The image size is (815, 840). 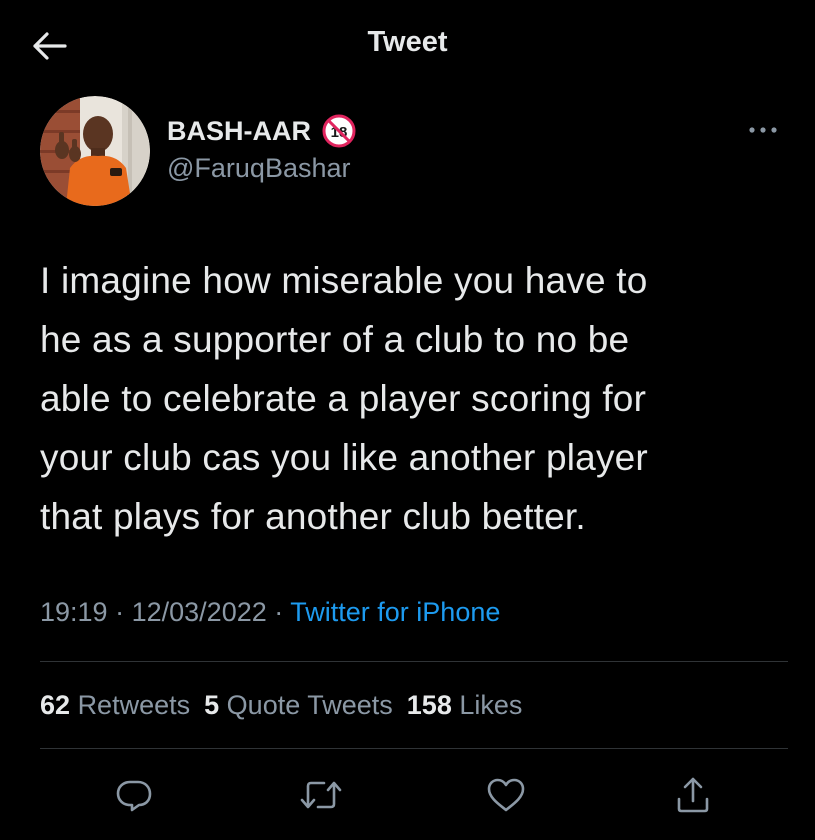 What do you see at coordinates (309, 705) in the screenshot?
I see `quote-tweets-label: Quote Tweets` at bounding box center [309, 705].